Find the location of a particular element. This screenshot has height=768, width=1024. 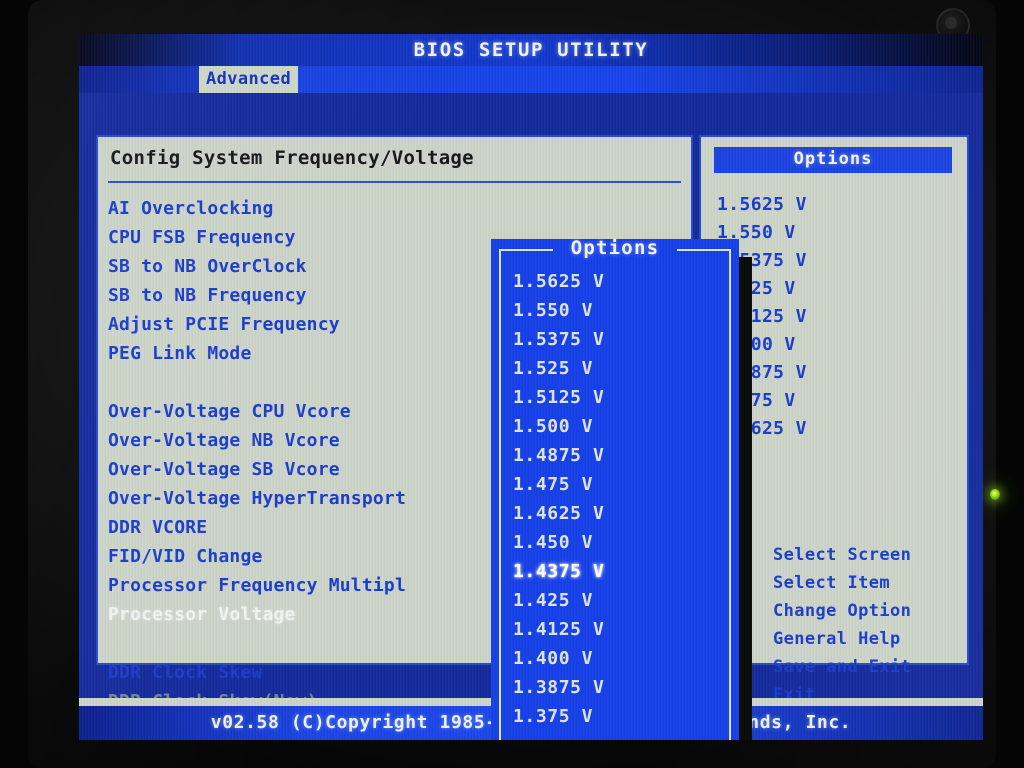

popup-option-item: 1.5625 V is located at coordinates (621, 281).